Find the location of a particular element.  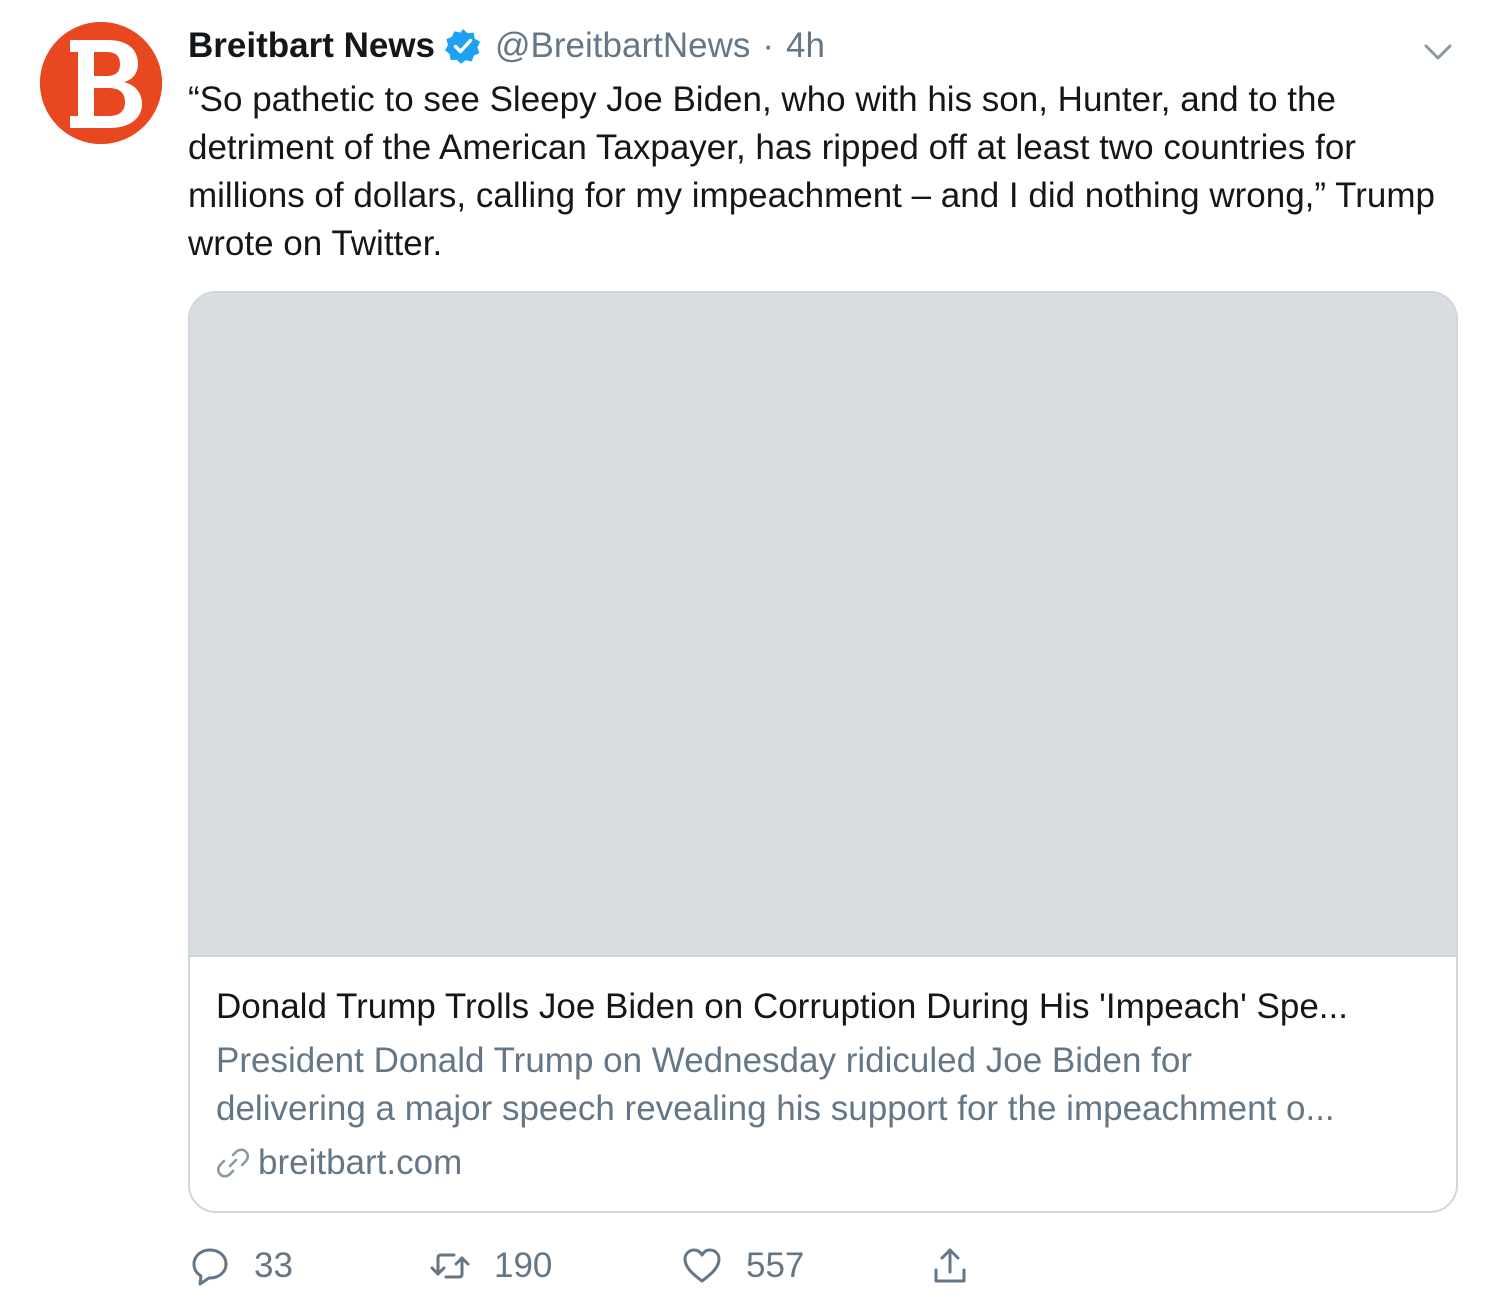

card-domain: breitbart.com is located at coordinates (339, 1163).